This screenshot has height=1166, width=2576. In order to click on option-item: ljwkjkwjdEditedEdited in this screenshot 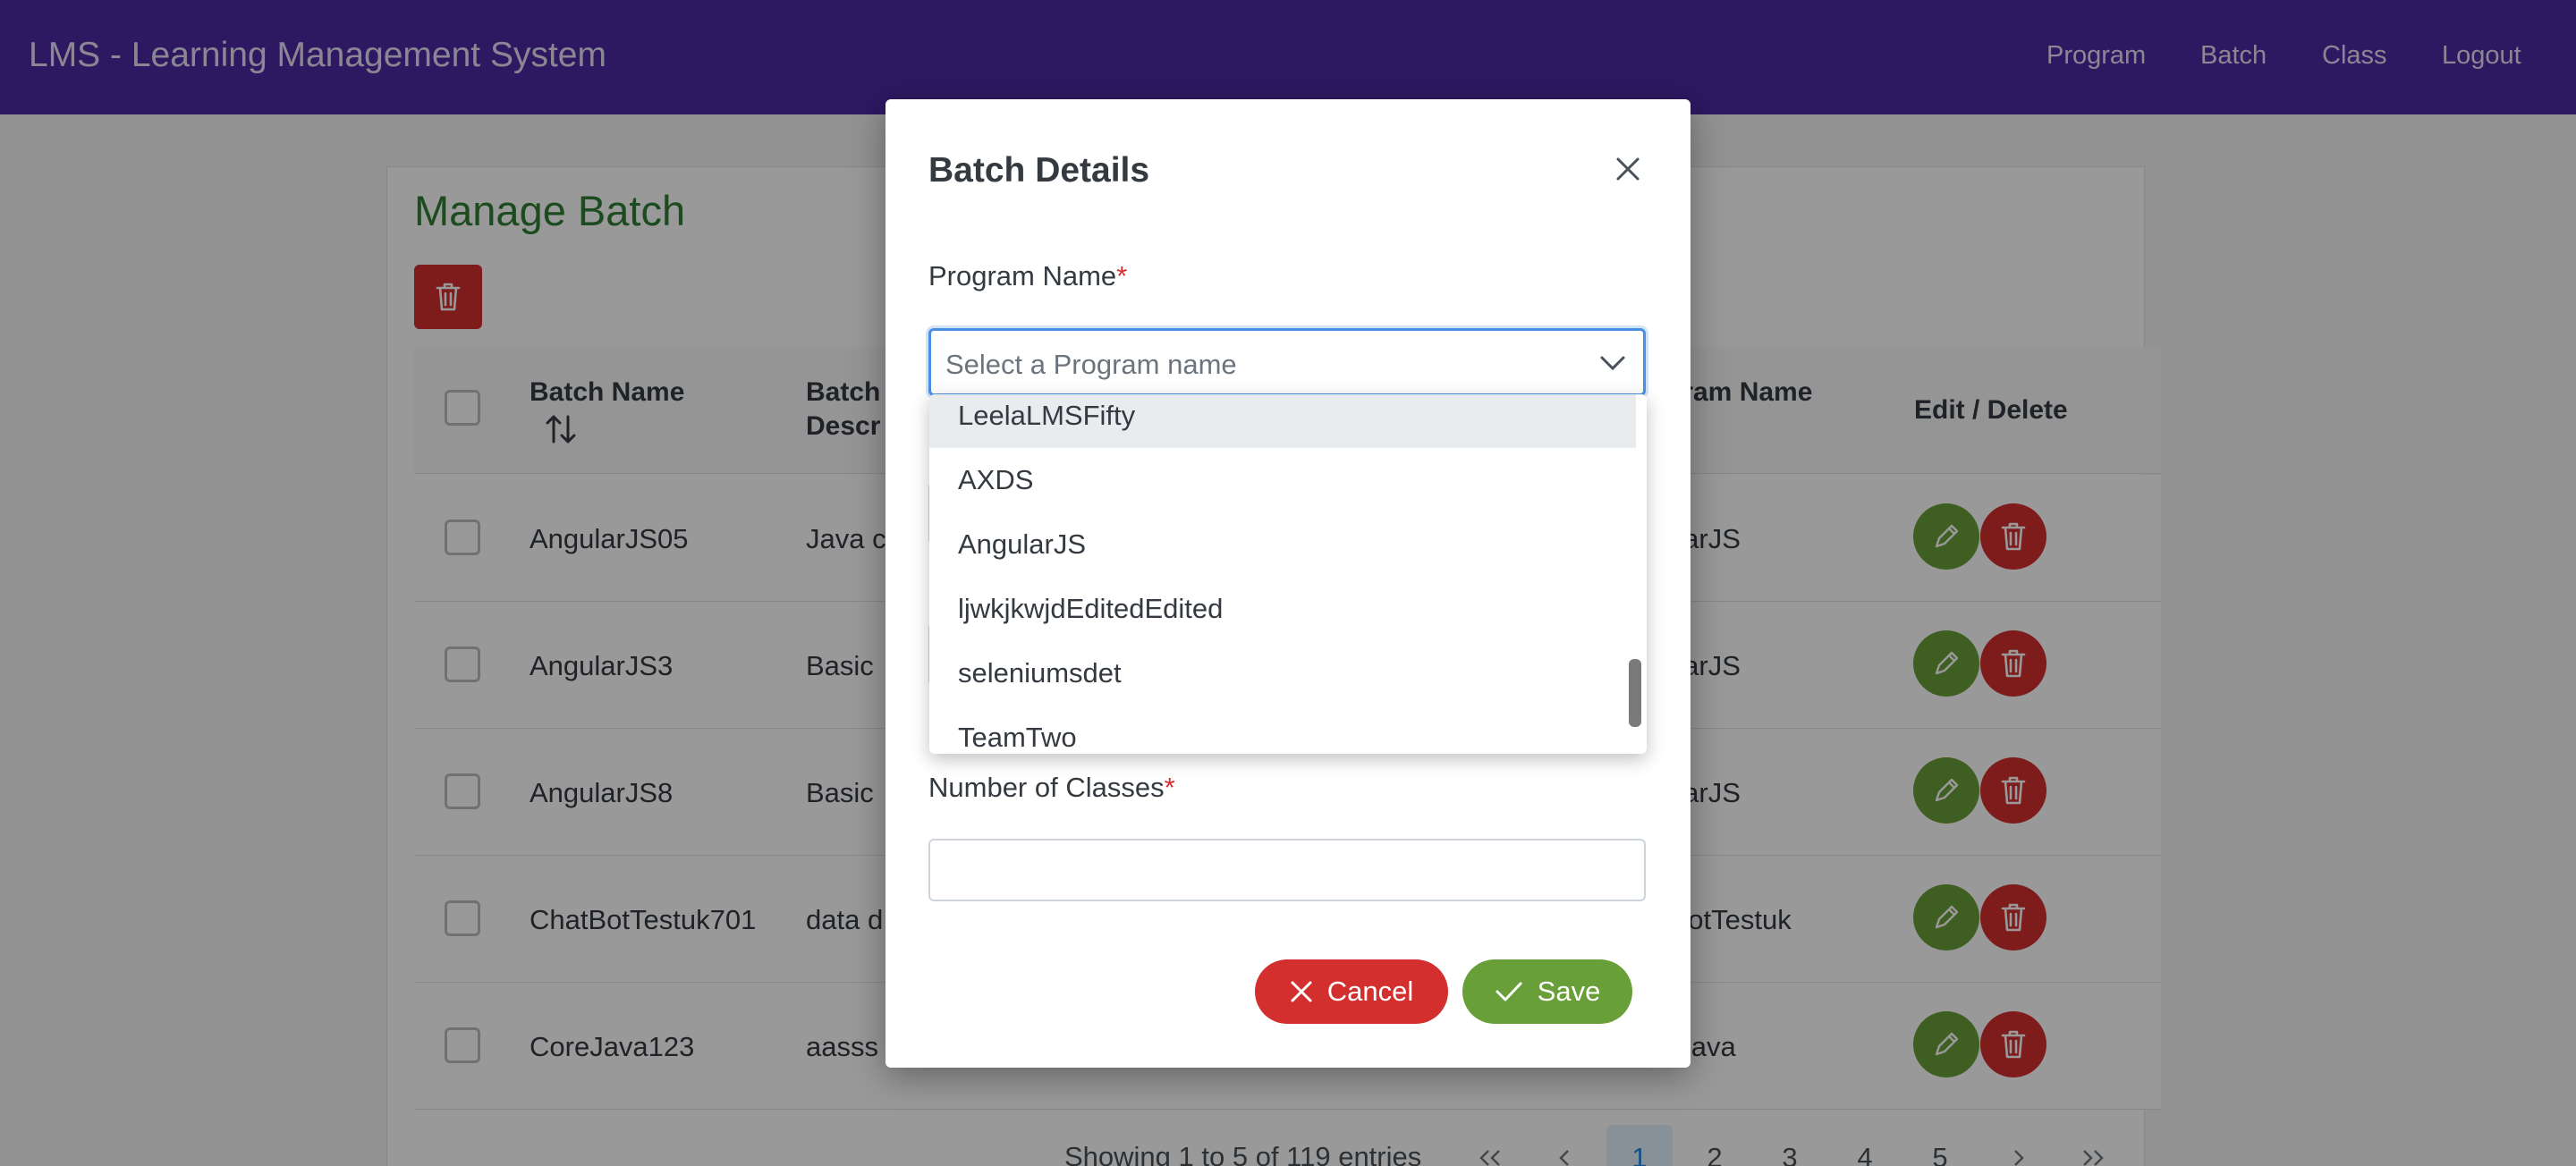, I will do `click(1282, 609)`.